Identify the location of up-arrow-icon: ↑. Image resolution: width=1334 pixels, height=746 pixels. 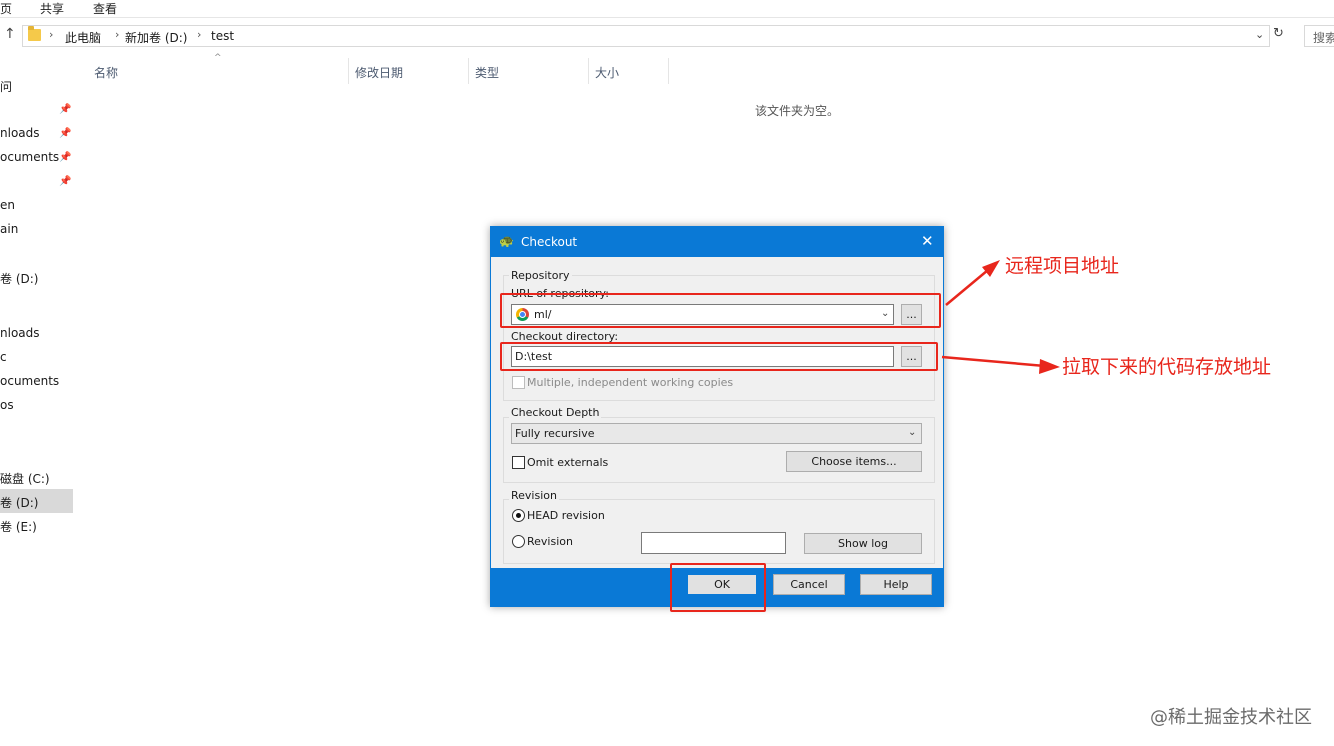
(10, 34).